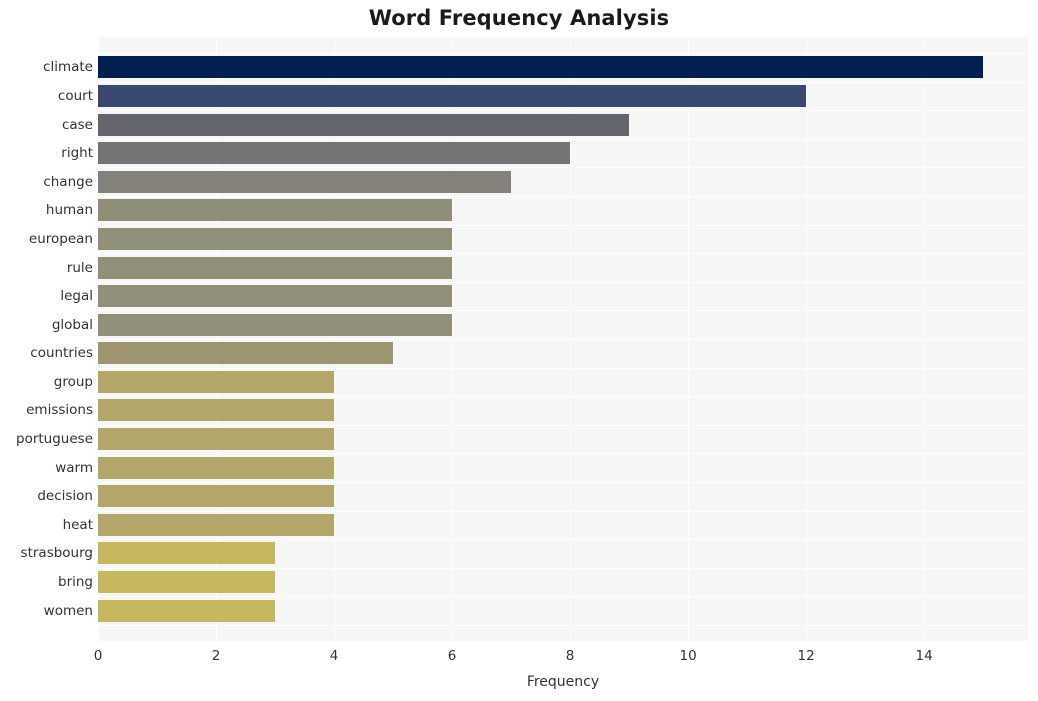 Image resolution: width=1038 pixels, height=701 pixels. Describe the element at coordinates (452, 656) in the screenshot. I see `x-axis-tick-label: 6` at that location.